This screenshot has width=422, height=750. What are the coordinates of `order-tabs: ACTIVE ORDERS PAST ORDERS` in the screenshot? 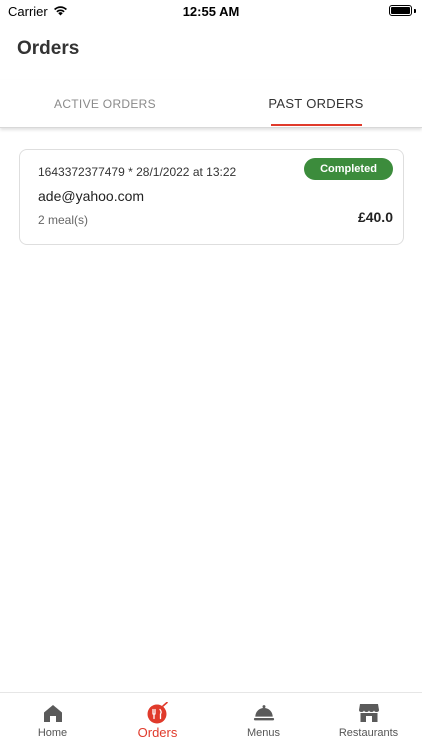 It's located at (211, 104).